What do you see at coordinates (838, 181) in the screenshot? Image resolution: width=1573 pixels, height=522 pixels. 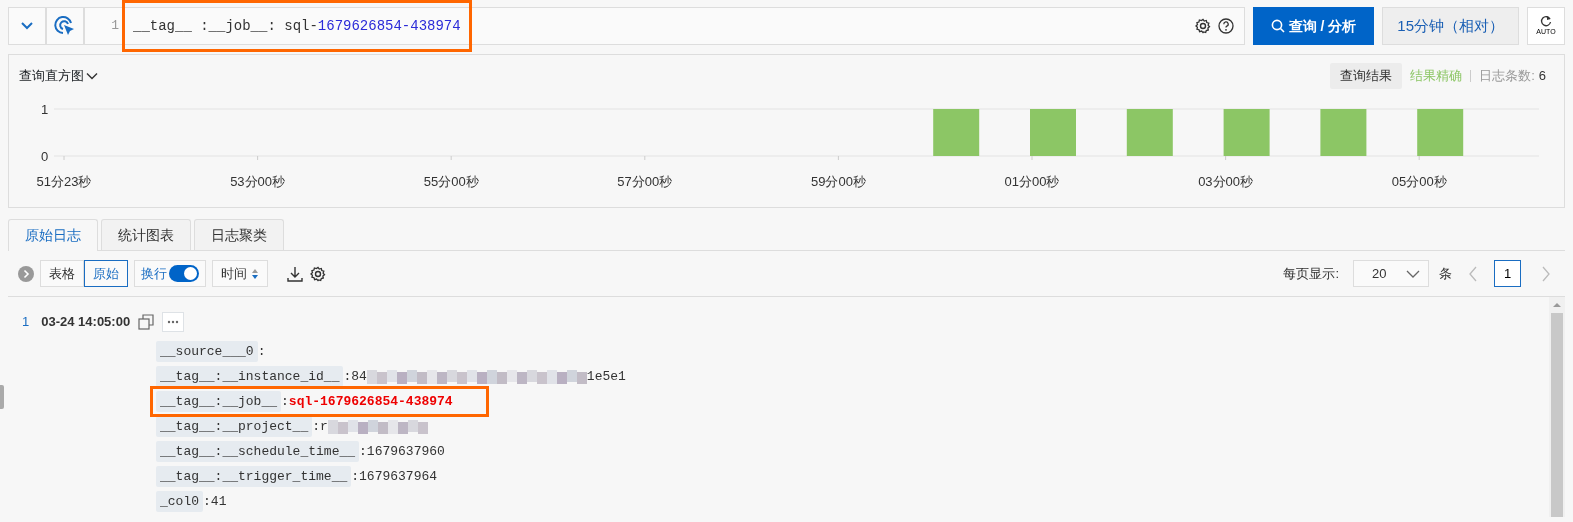 I see `axis-label: 59分00秒` at bounding box center [838, 181].